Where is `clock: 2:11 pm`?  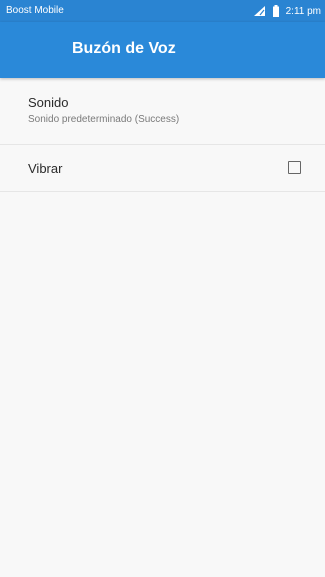 clock: 2:11 pm is located at coordinates (303, 11).